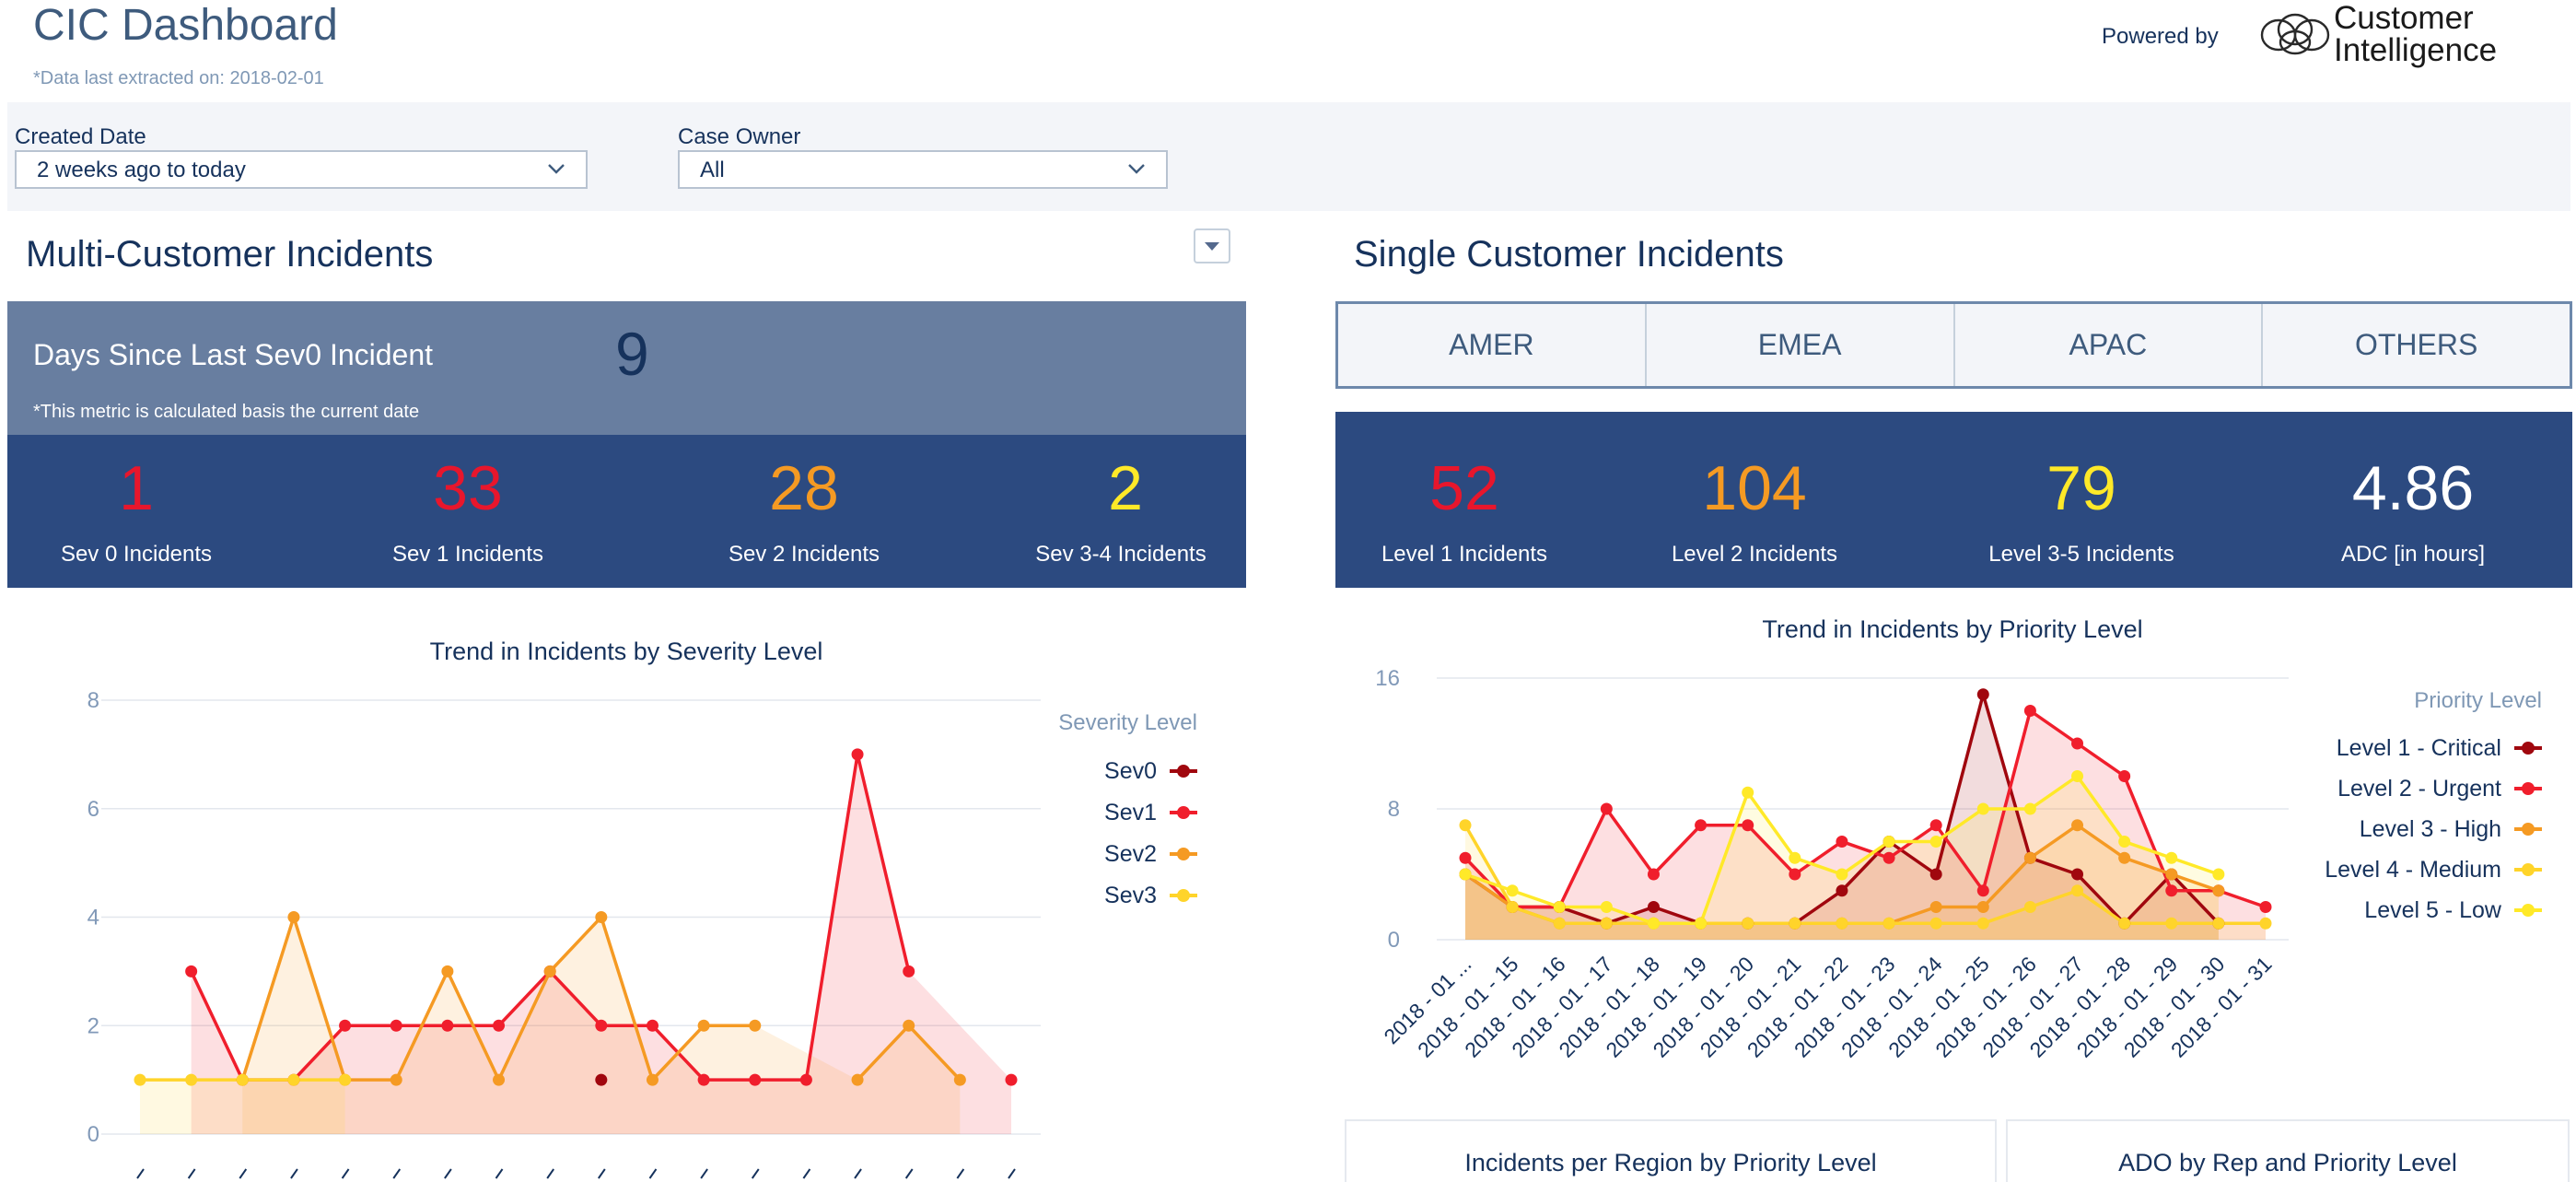  I want to click on widget-menu-button, so click(1212, 245).